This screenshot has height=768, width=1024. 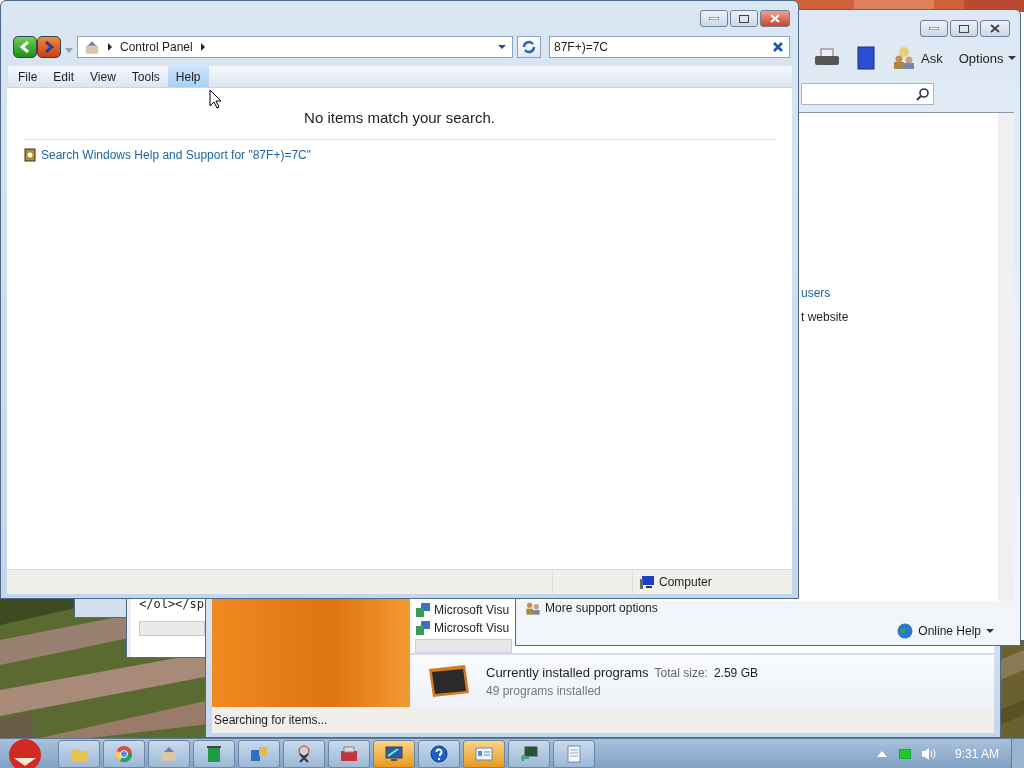 What do you see at coordinates (987, 58) in the screenshot?
I see `options-button: Options` at bounding box center [987, 58].